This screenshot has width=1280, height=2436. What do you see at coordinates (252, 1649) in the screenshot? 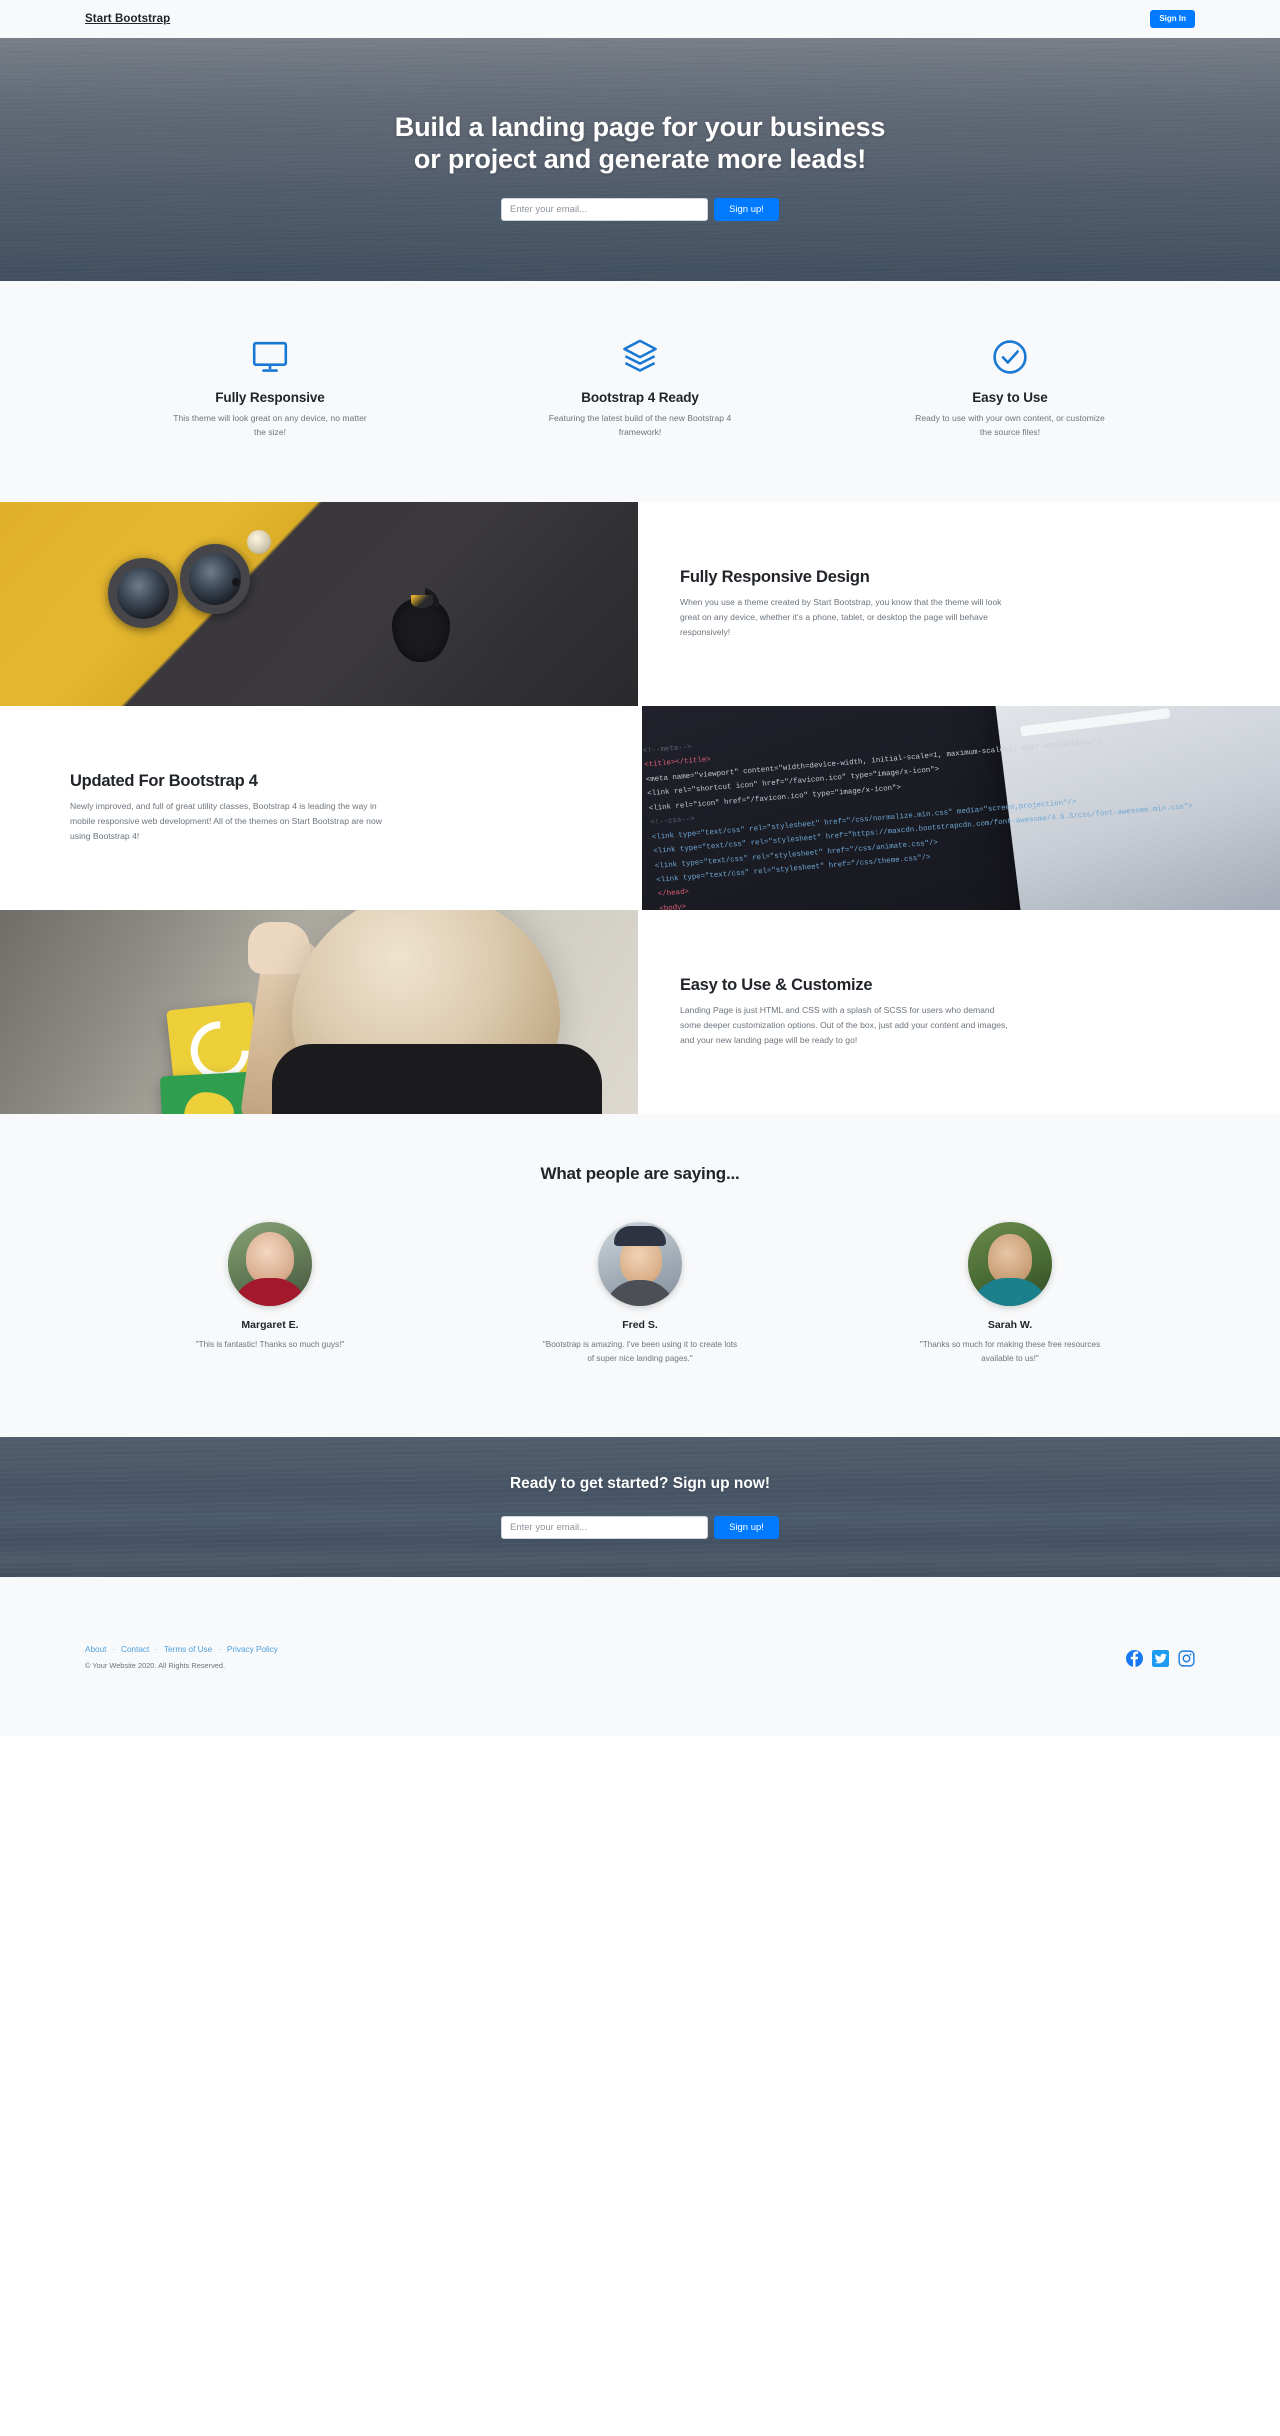
I see `footer-link-privacy-policy: Privacy Policy` at bounding box center [252, 1649].